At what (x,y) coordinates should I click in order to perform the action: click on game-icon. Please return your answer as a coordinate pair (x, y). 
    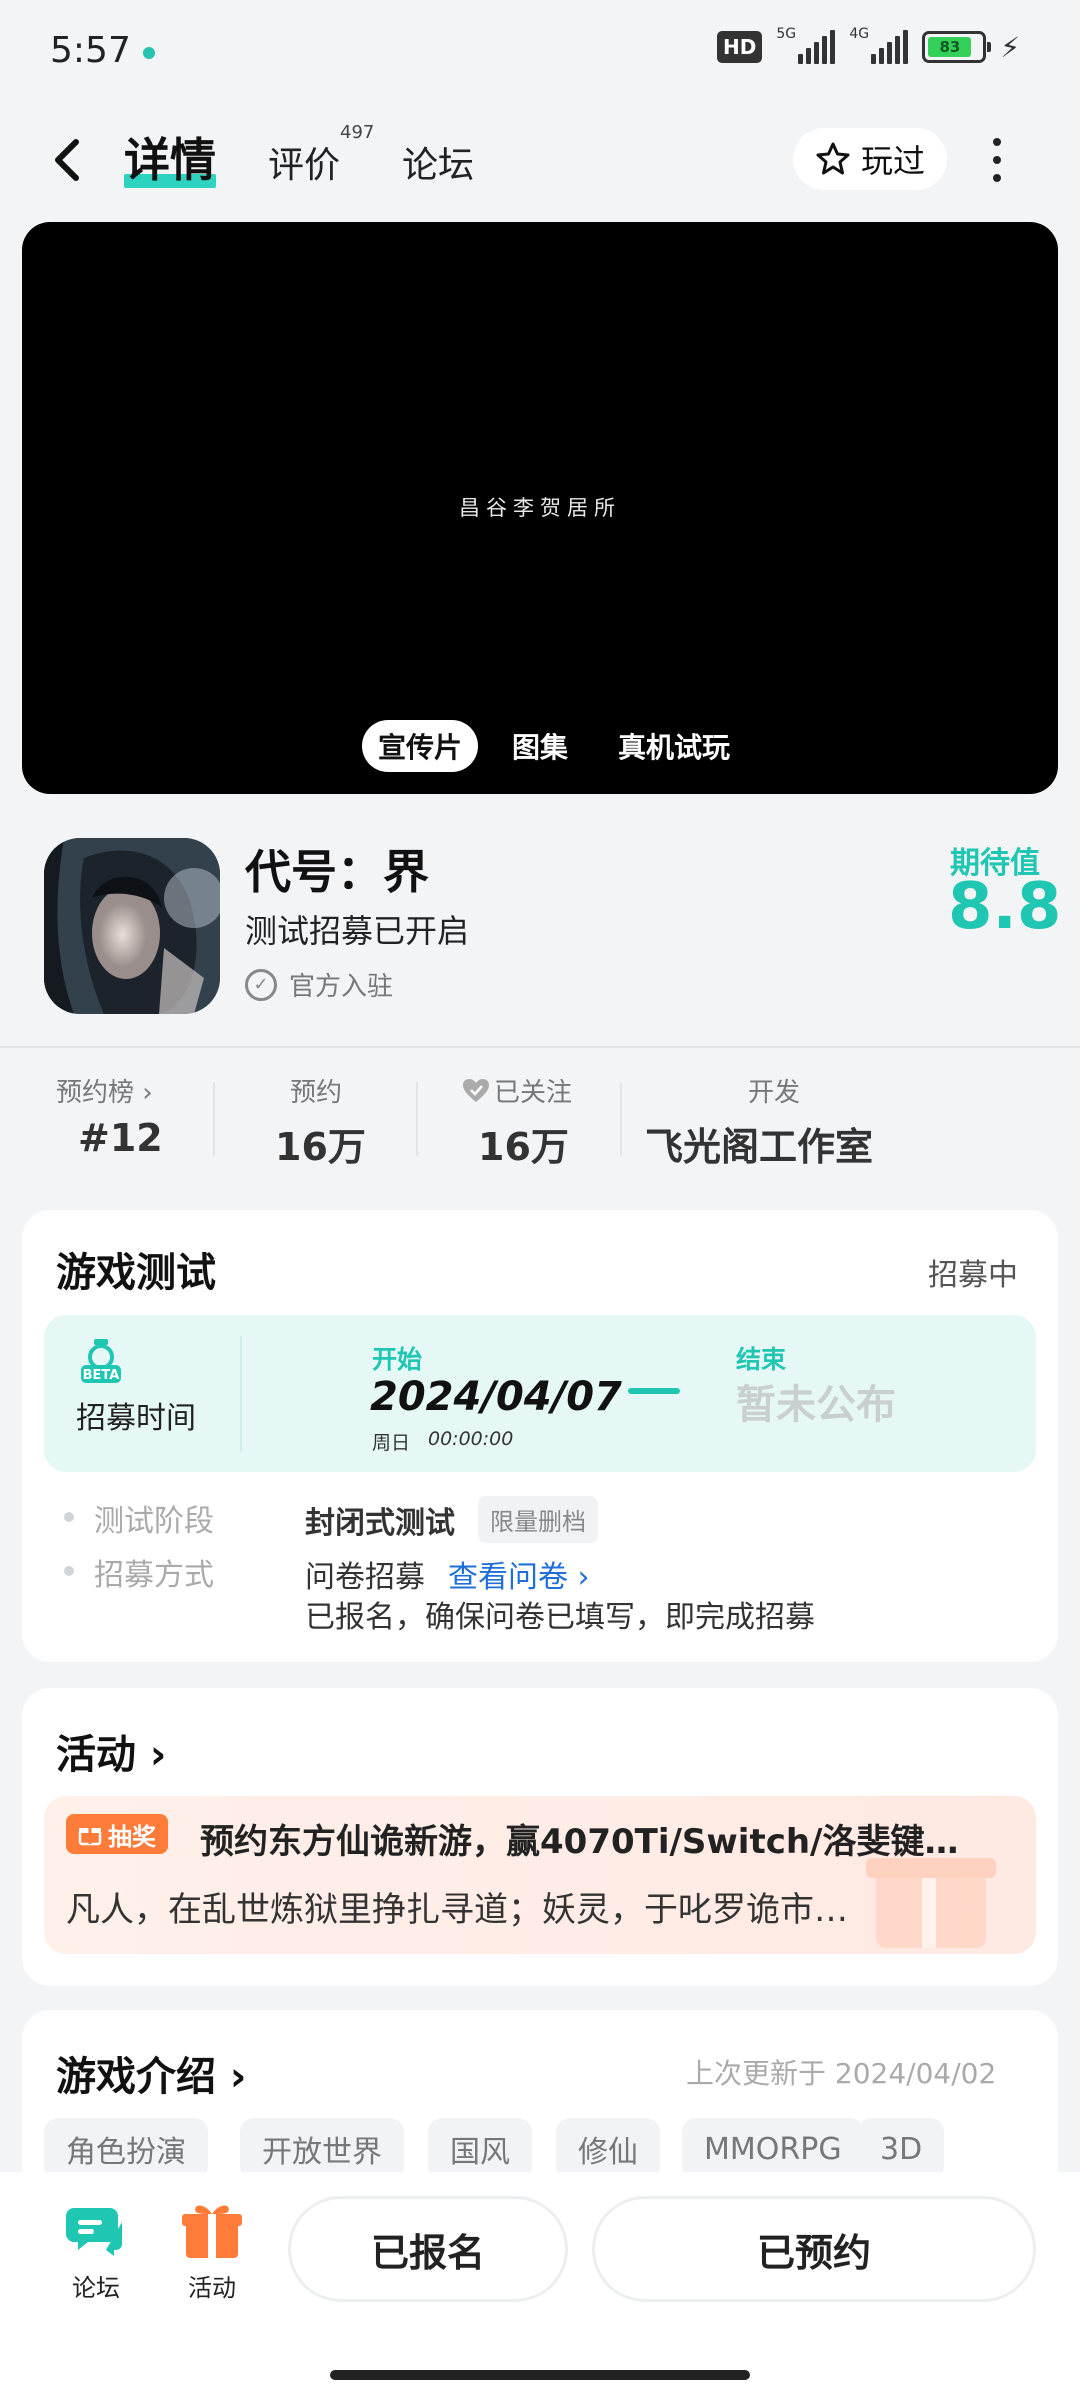
    Looking at the image, I should click on (132, 926).